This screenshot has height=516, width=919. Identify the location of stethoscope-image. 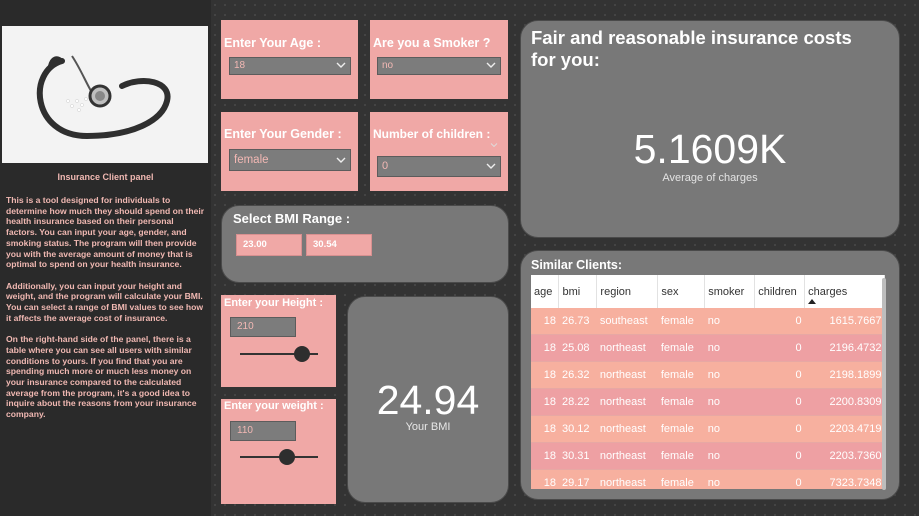
(105, 94).